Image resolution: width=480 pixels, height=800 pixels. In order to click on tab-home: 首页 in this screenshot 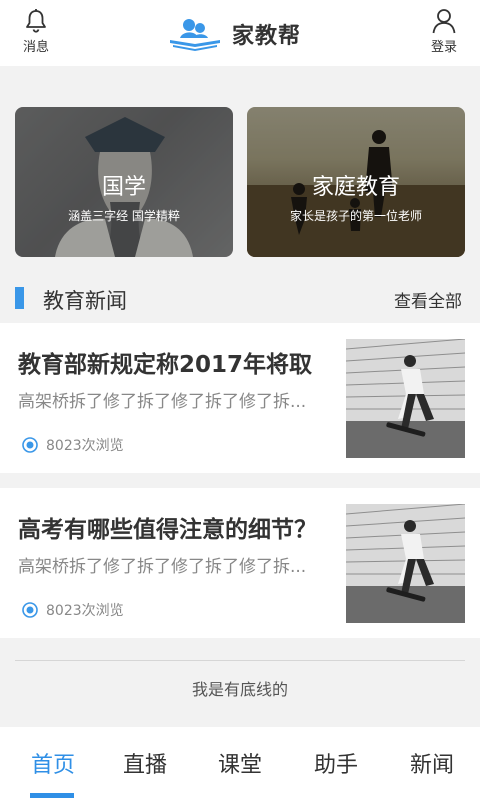, I will do `click(53, 763)`.